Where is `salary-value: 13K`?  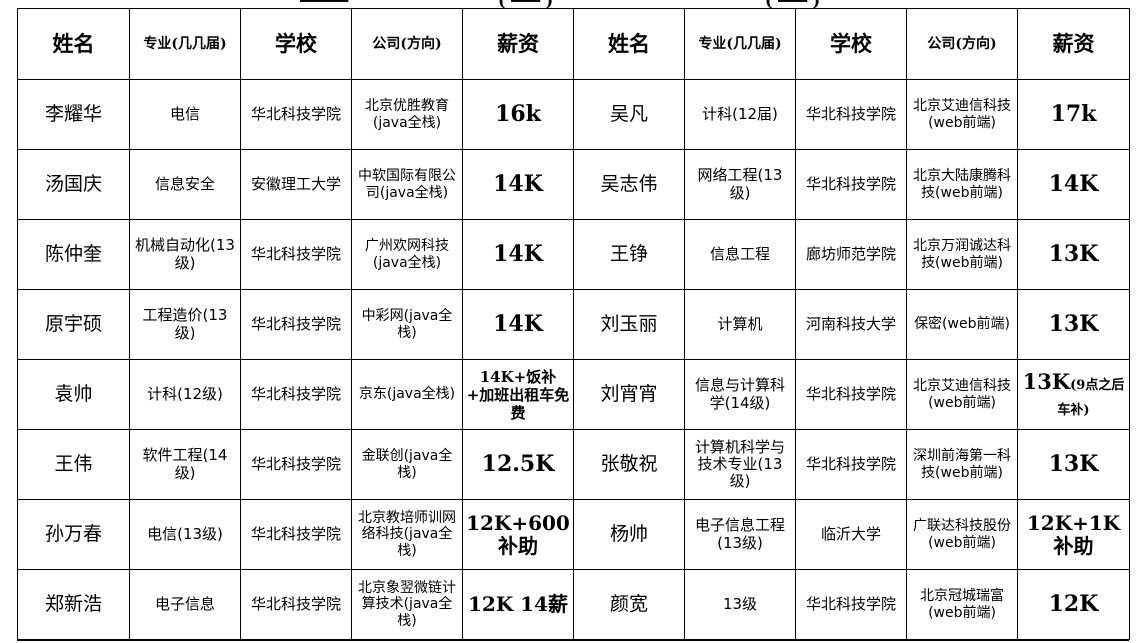 salary-value: 13K is located at coordinates (1046, 382).